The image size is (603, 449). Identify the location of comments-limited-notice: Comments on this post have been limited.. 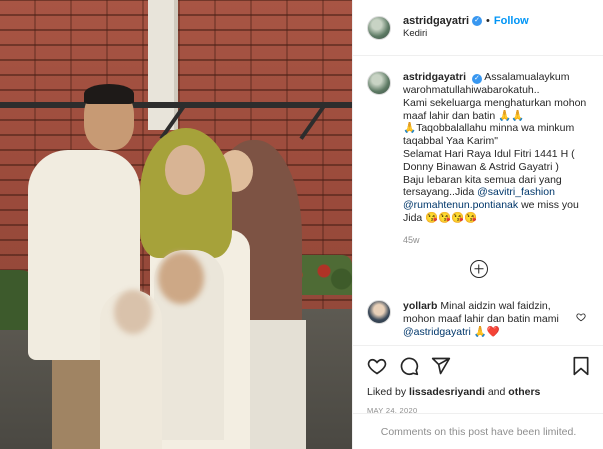
(478, 431).